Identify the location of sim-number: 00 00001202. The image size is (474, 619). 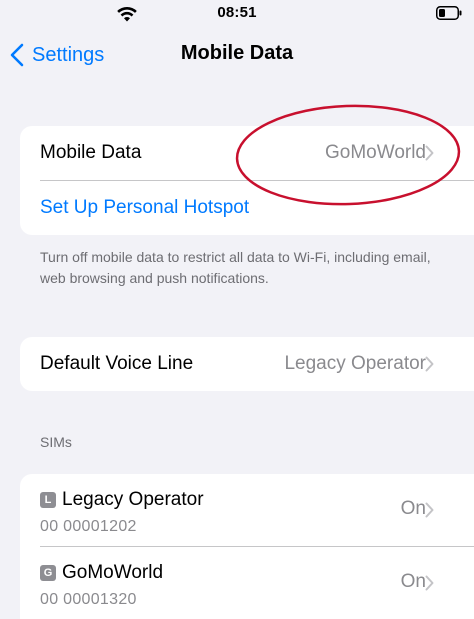
(88, 526).